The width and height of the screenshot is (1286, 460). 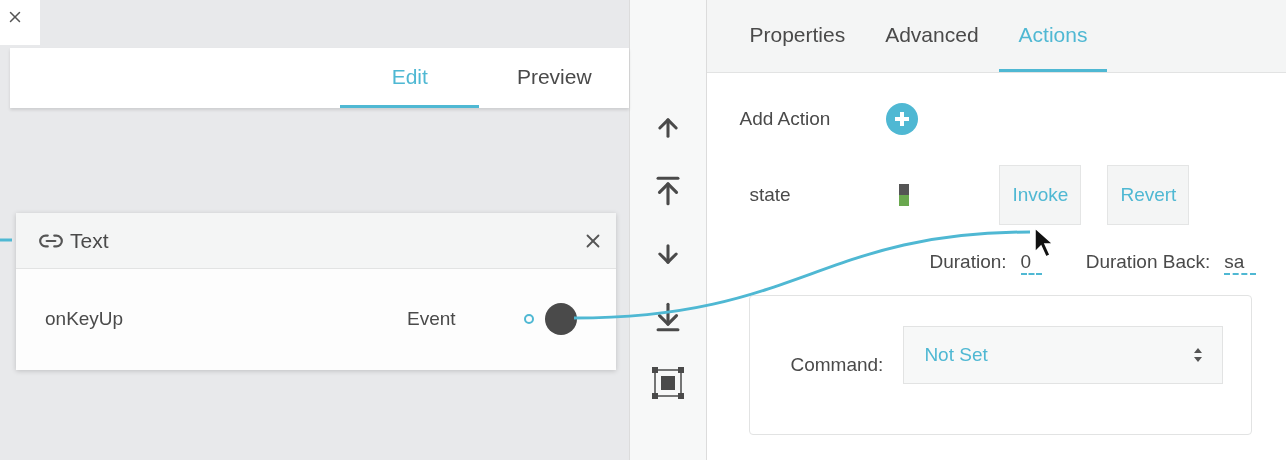 I want to click on action-name: state, so click(x=770, y=195).